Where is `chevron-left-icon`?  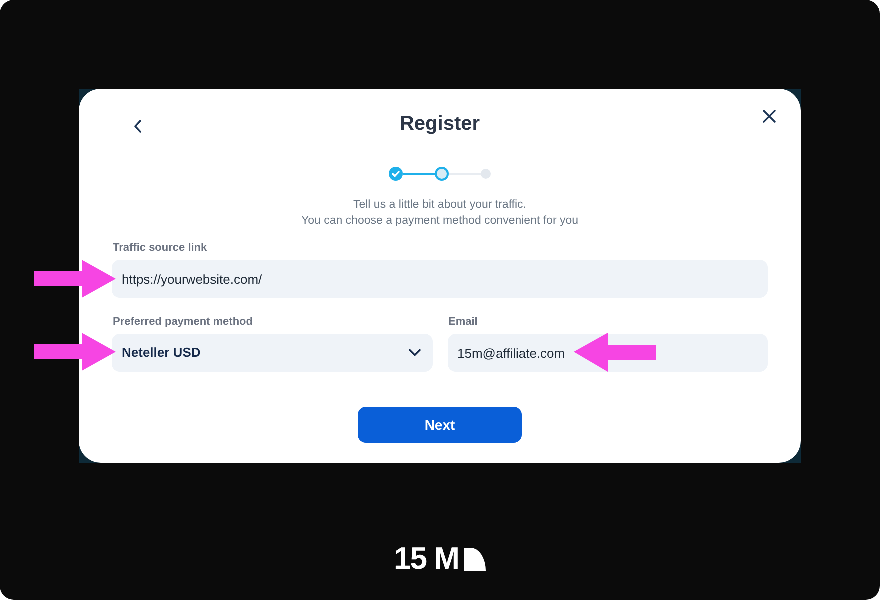
chevron-left-icon is located at coordinates (138, 126).